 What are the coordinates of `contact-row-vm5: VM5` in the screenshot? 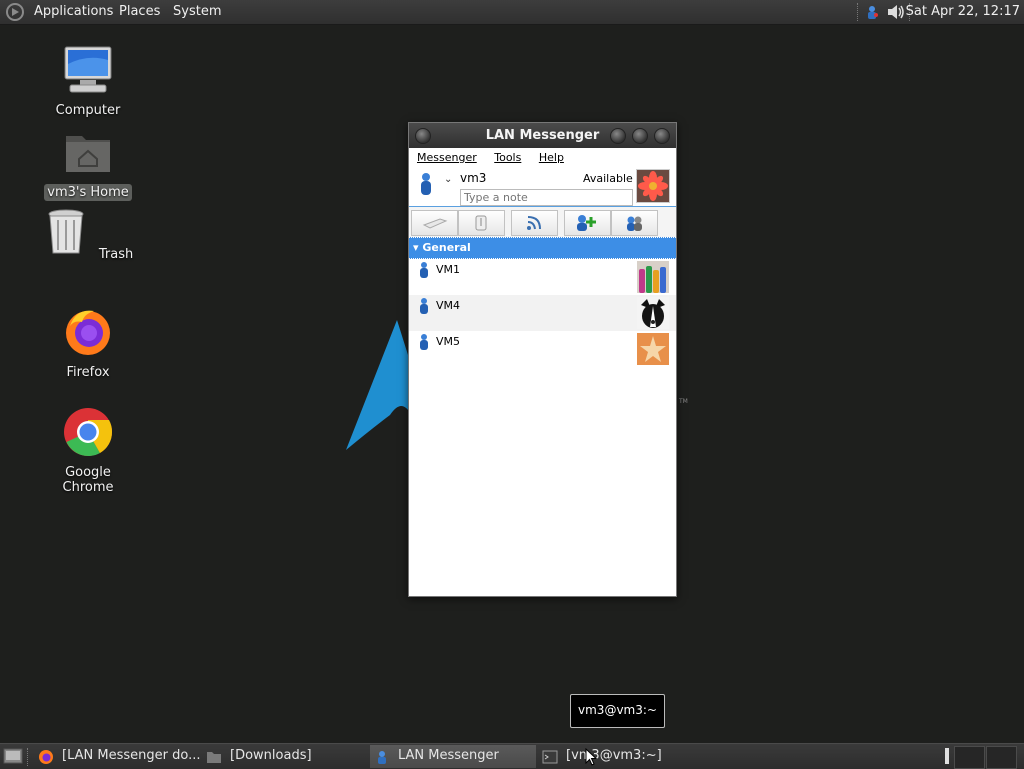 It's located at (542, 349).